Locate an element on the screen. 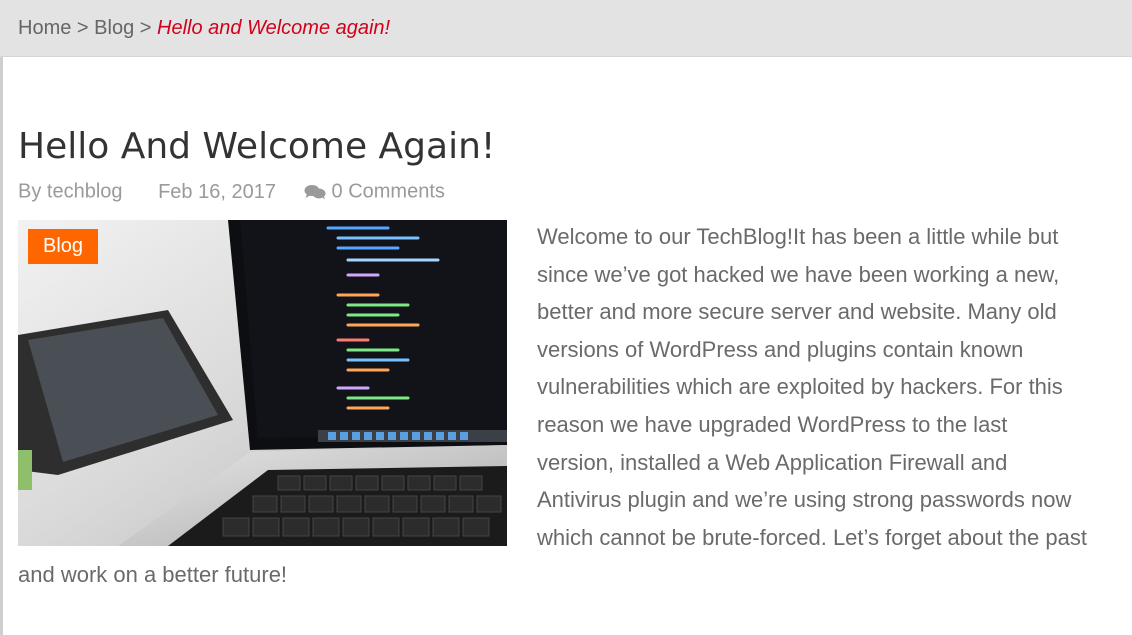 This screenshot has height=635, width=1132. left-border is located at coordinates (1, 317).